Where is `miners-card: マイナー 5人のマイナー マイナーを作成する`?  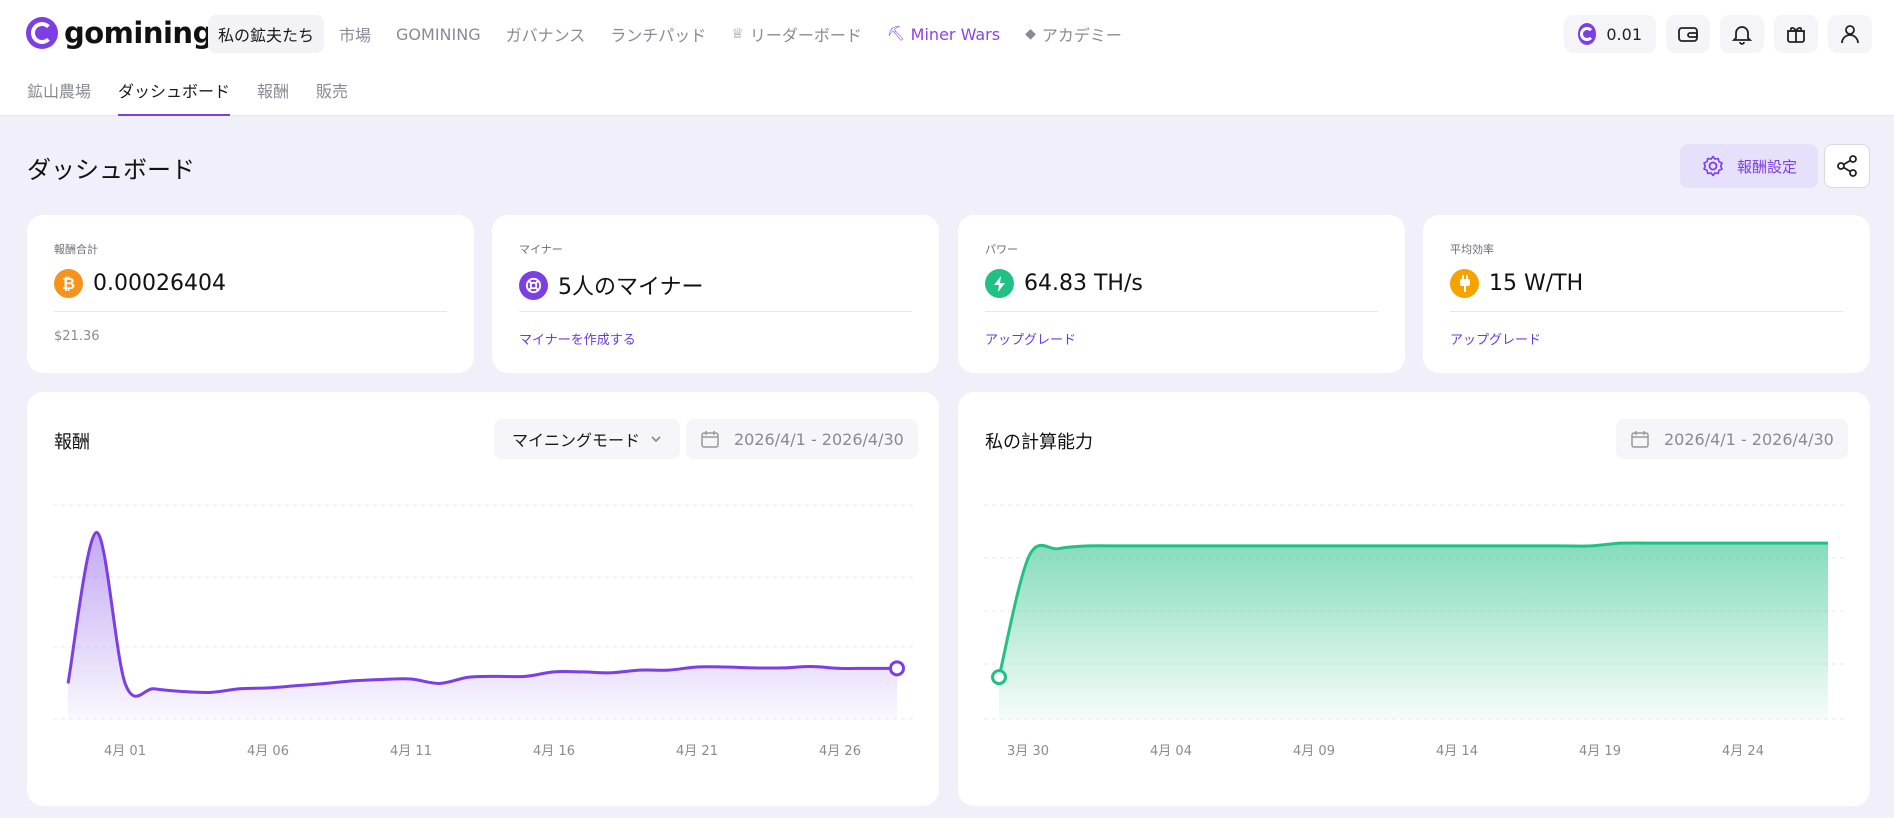 miners-card: マイナー 5人のマイナー マイナーを作成する is located at coordinates (715, 294).